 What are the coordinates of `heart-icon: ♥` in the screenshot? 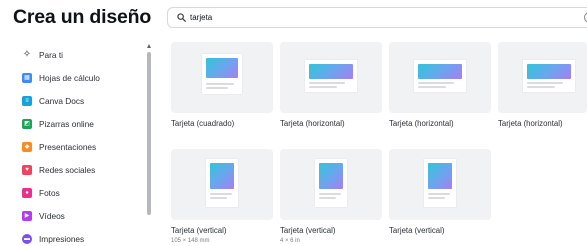 It's located at (27, 170).